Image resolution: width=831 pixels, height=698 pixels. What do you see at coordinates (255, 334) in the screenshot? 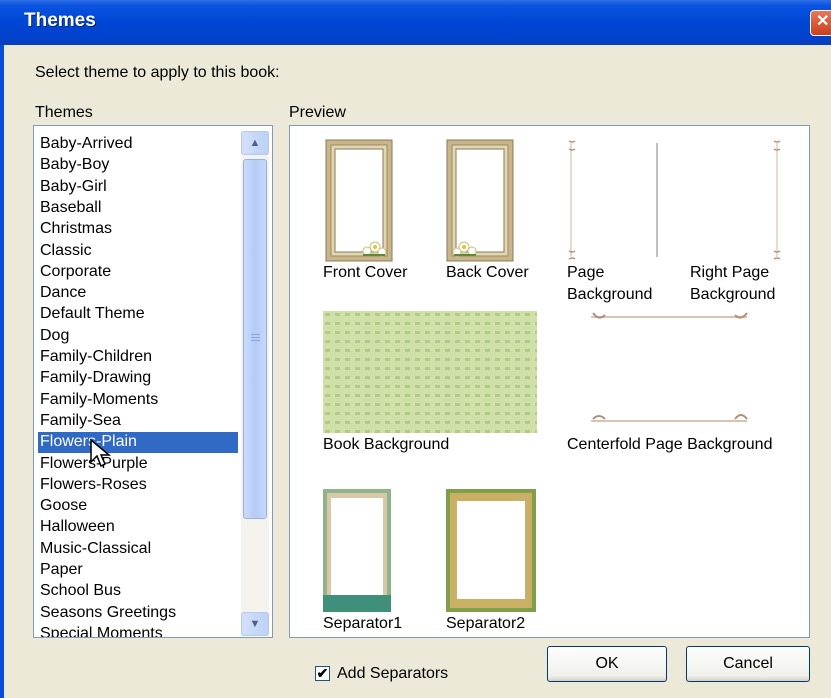
I see `scroll-grip-icon` at bounding box center [255, 334].